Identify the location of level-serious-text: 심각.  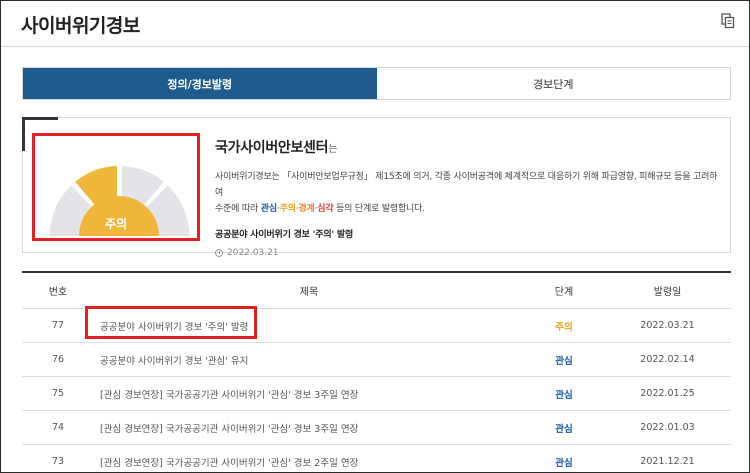
(325, 209).